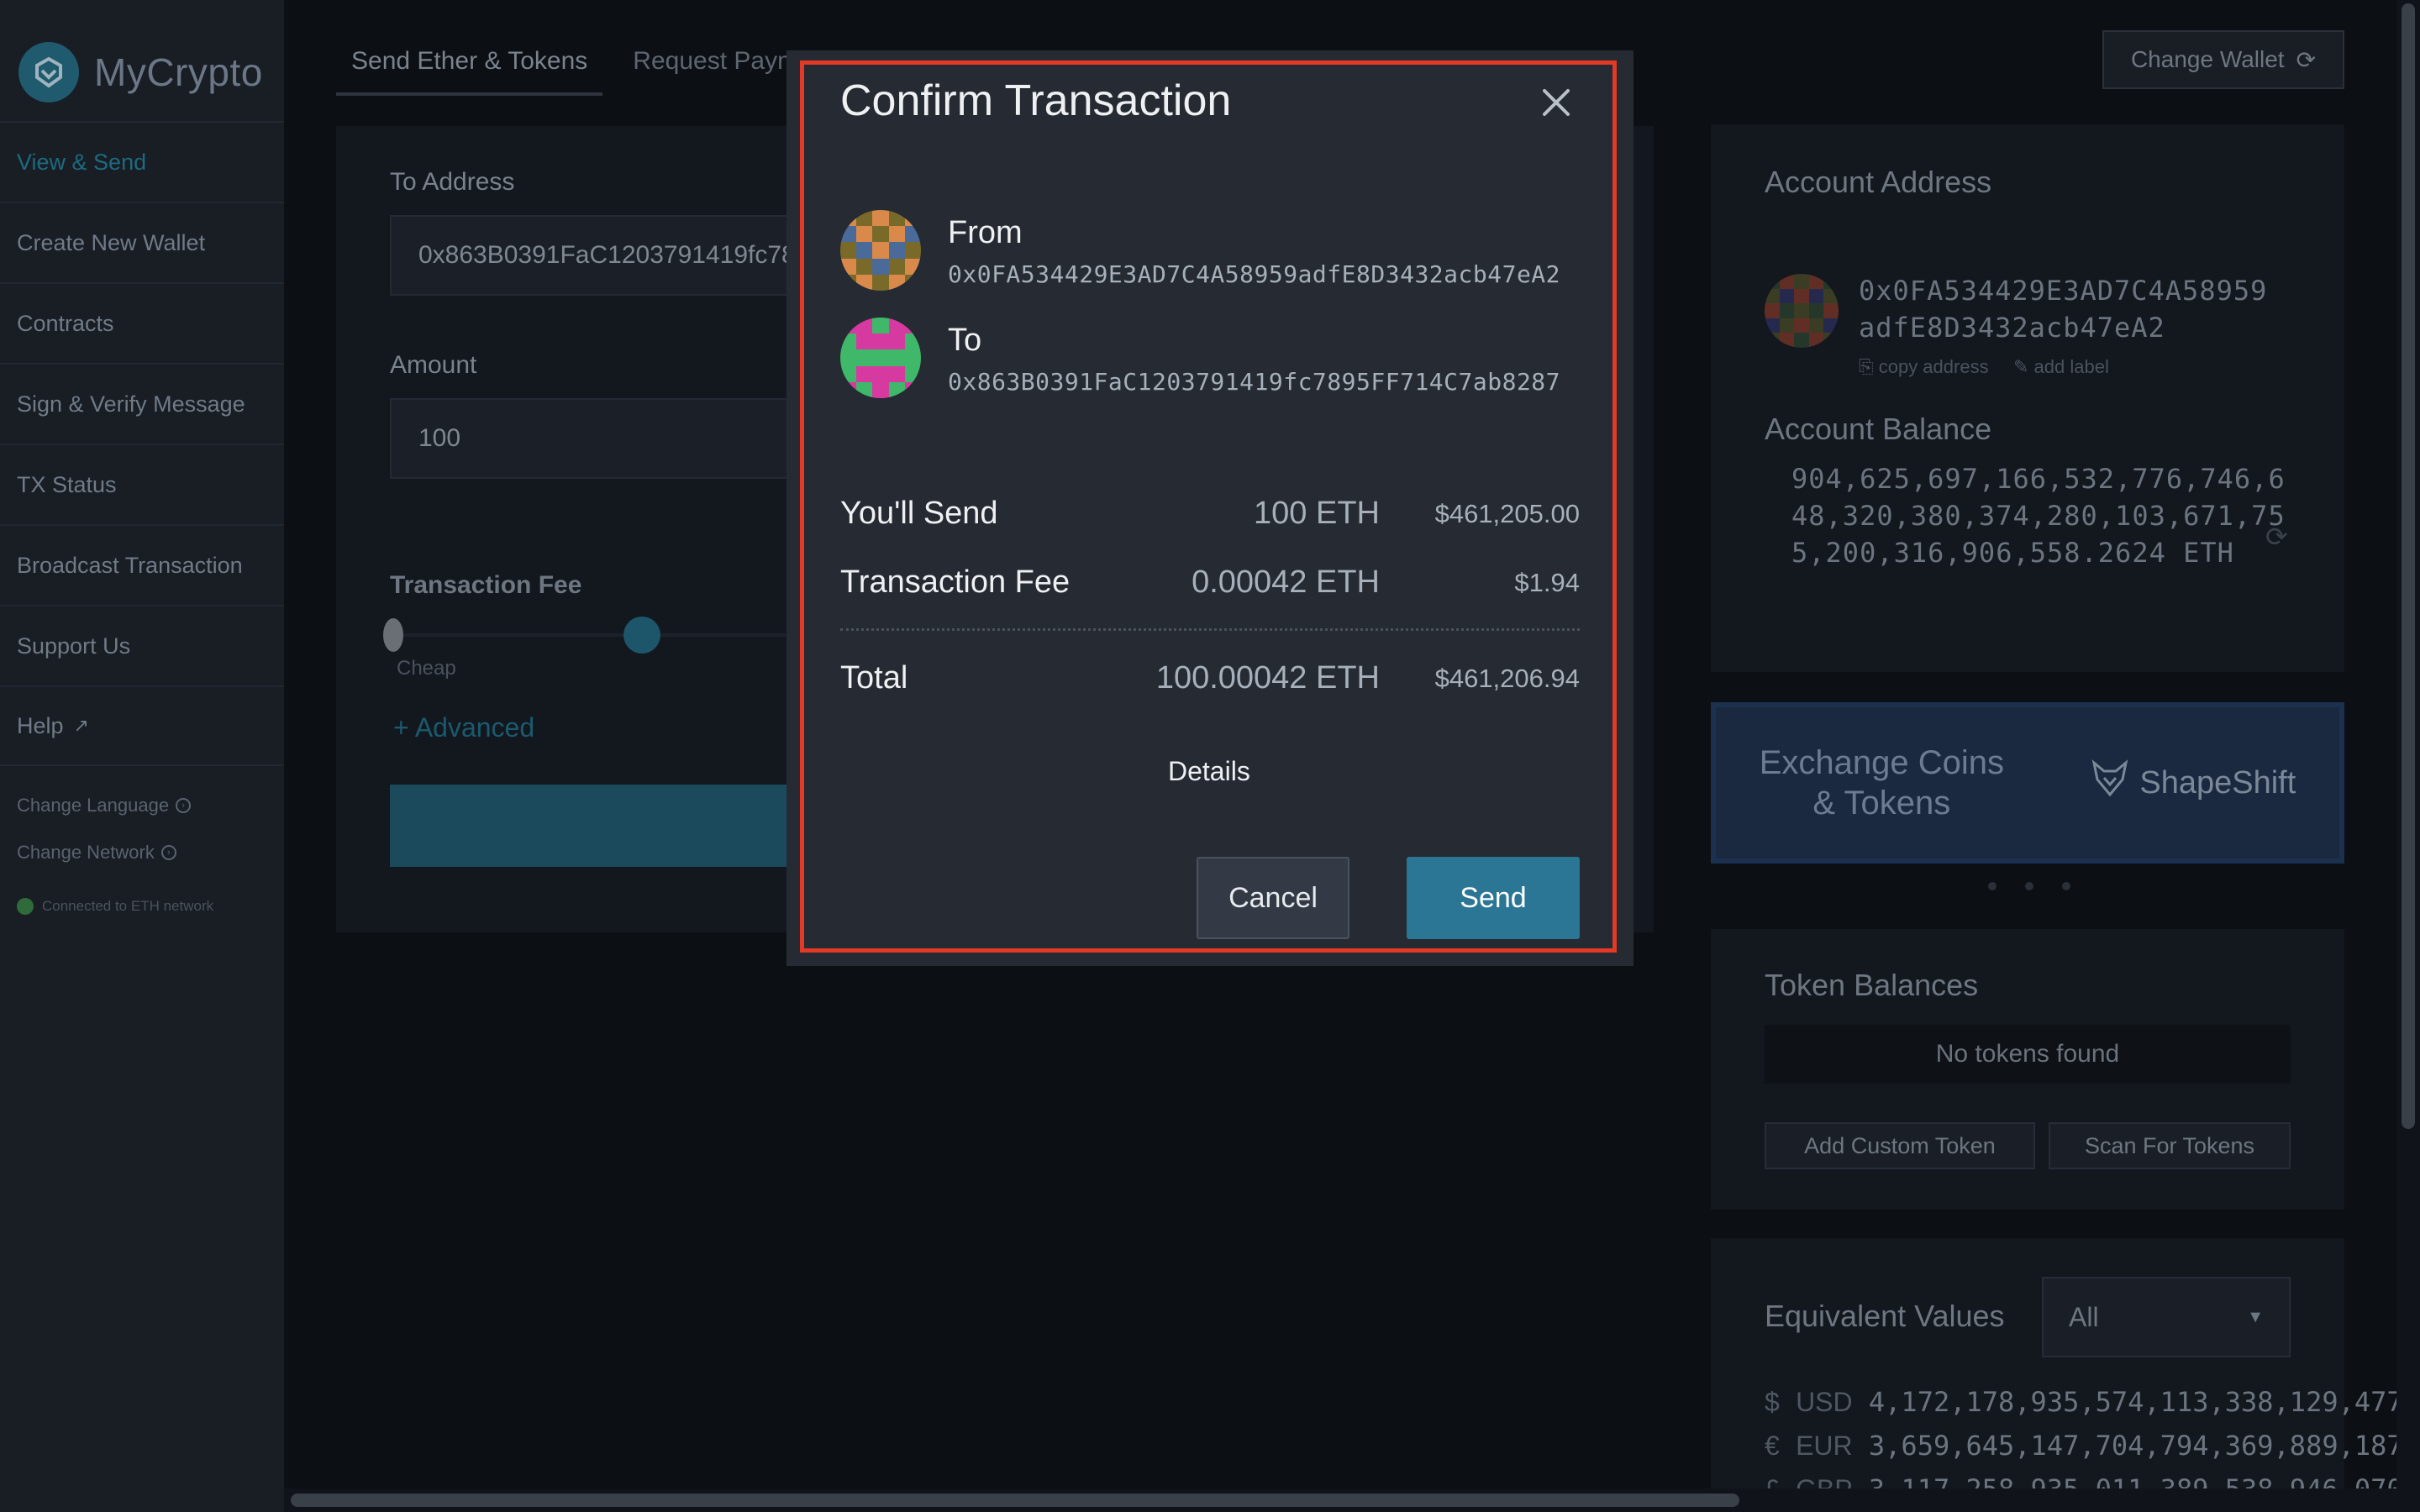 The image size is (2420, 1512). Describe the element at coordinates (142, 484) in the screenshot. I see `sidebar-item-tx-status: TX Status` at that location.